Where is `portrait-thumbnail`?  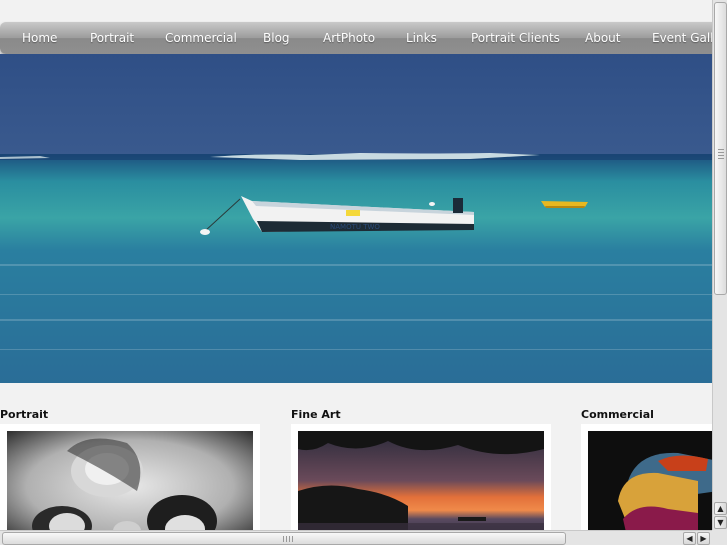 portrait-thumbnail is located at coordinates (130, 477).